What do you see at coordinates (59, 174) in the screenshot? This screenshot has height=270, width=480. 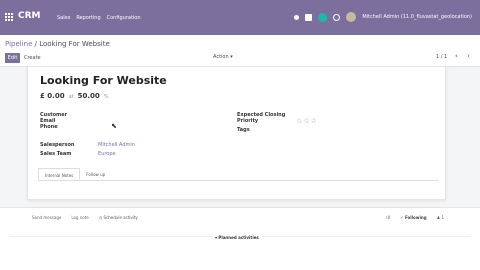 I see `tab-internal-notes: Internal Notes` at bounding box center [59, 174].